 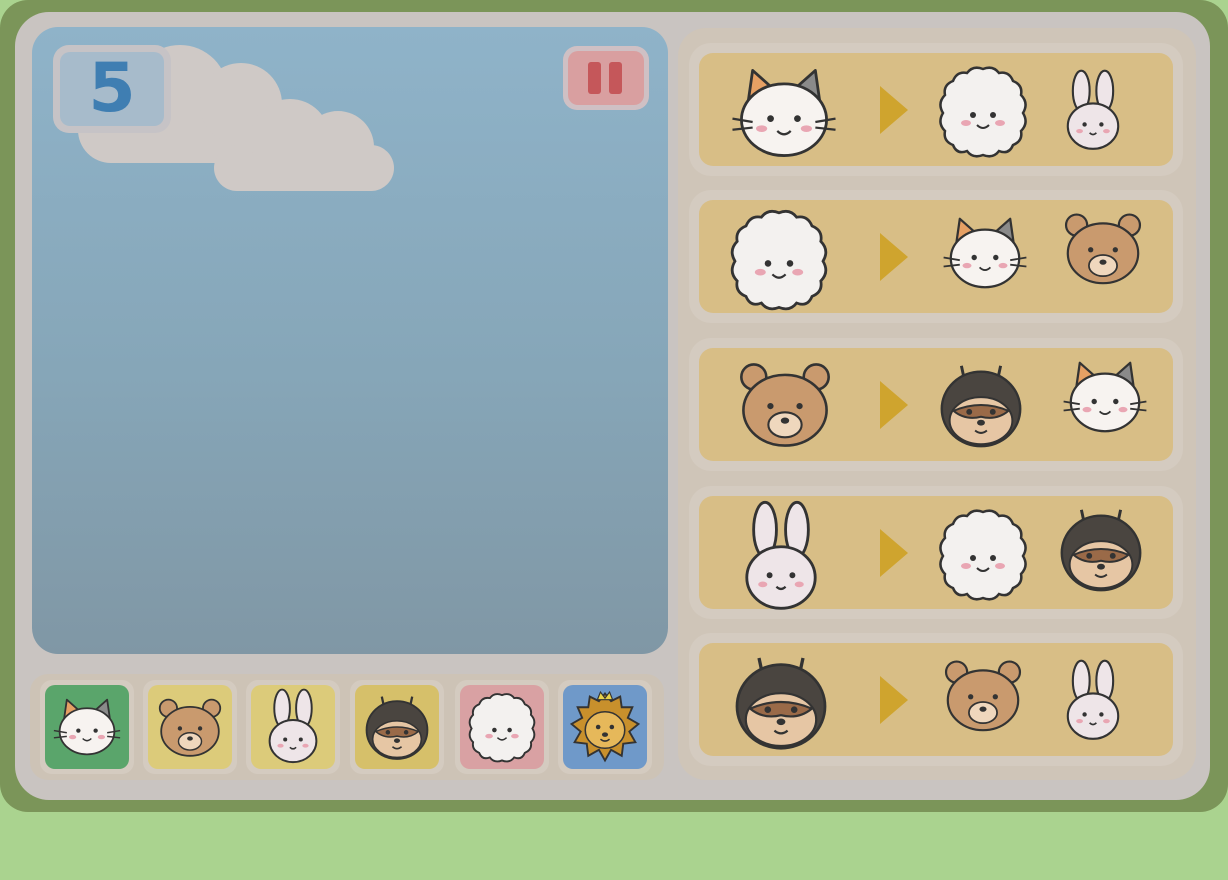 I want to click on palette-cat-button, so click(x=87, y=727).